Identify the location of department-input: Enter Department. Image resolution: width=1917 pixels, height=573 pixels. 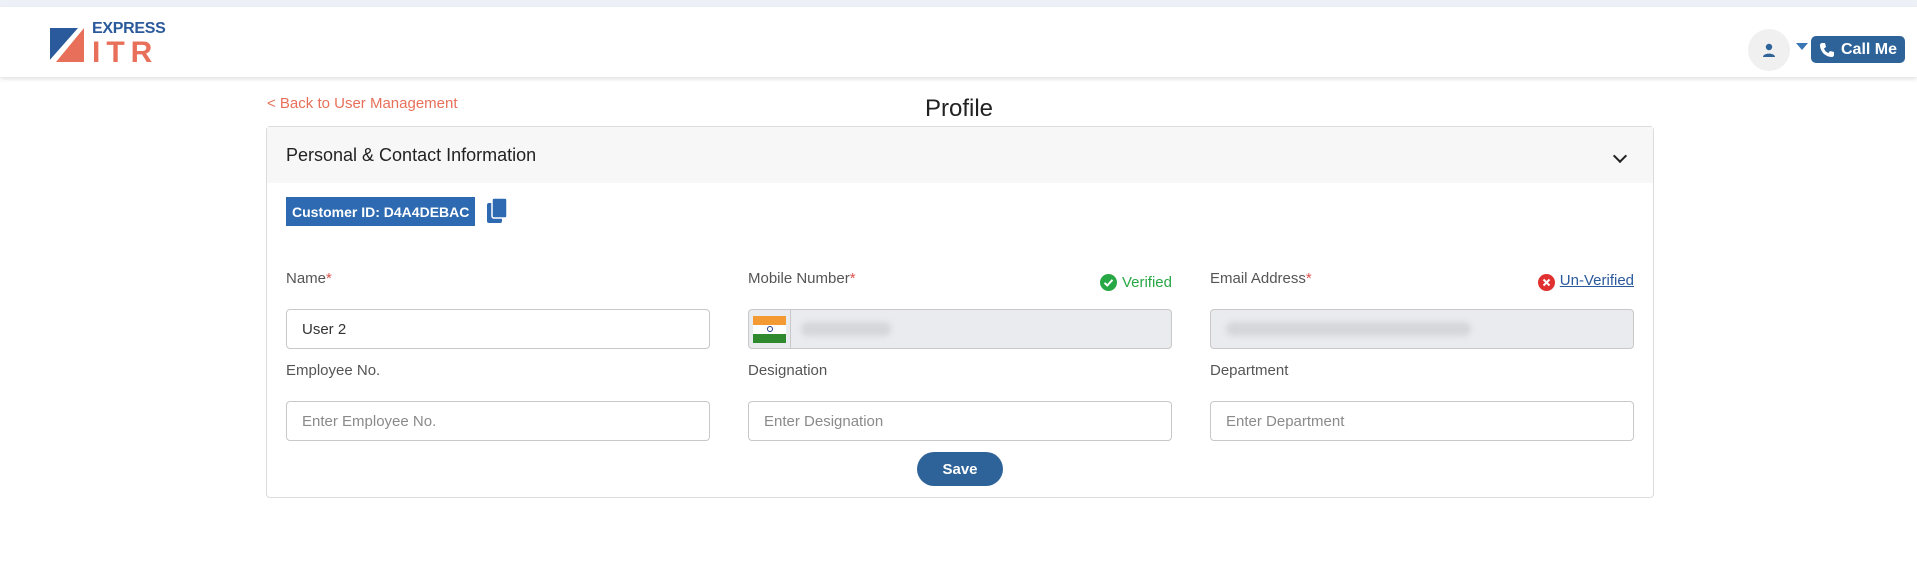
(1422, 421).